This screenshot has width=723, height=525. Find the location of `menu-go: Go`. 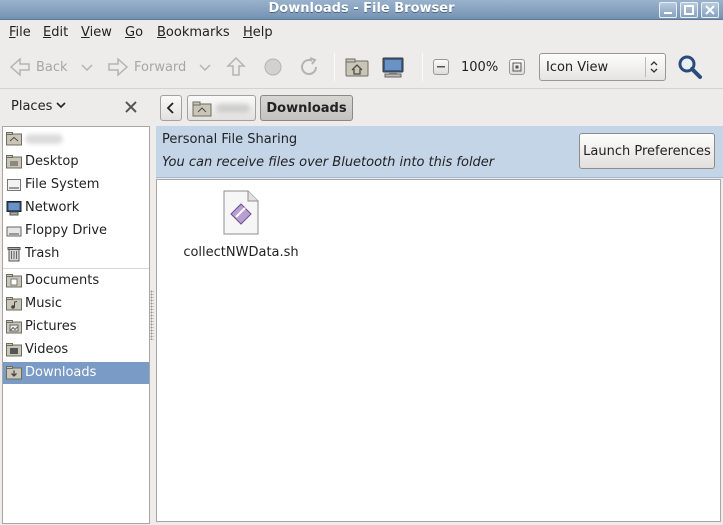

menu-go: Go is located at coordinates (134, 32).